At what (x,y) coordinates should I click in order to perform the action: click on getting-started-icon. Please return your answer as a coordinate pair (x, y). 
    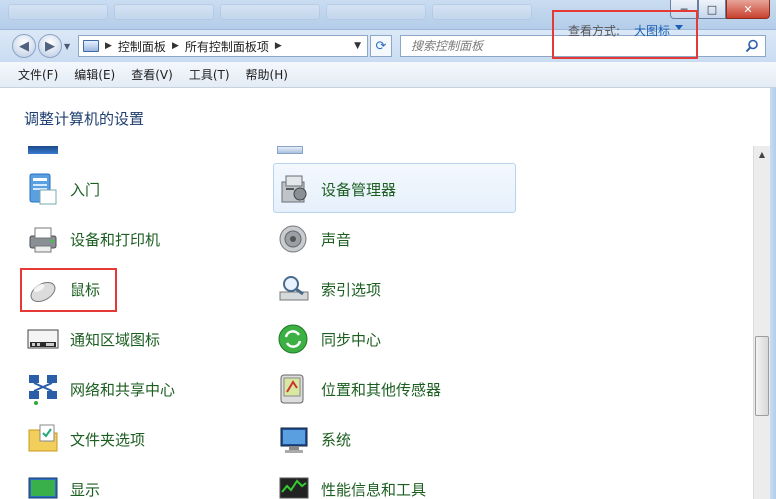
    Looking at the image, I should click on (43, 189).